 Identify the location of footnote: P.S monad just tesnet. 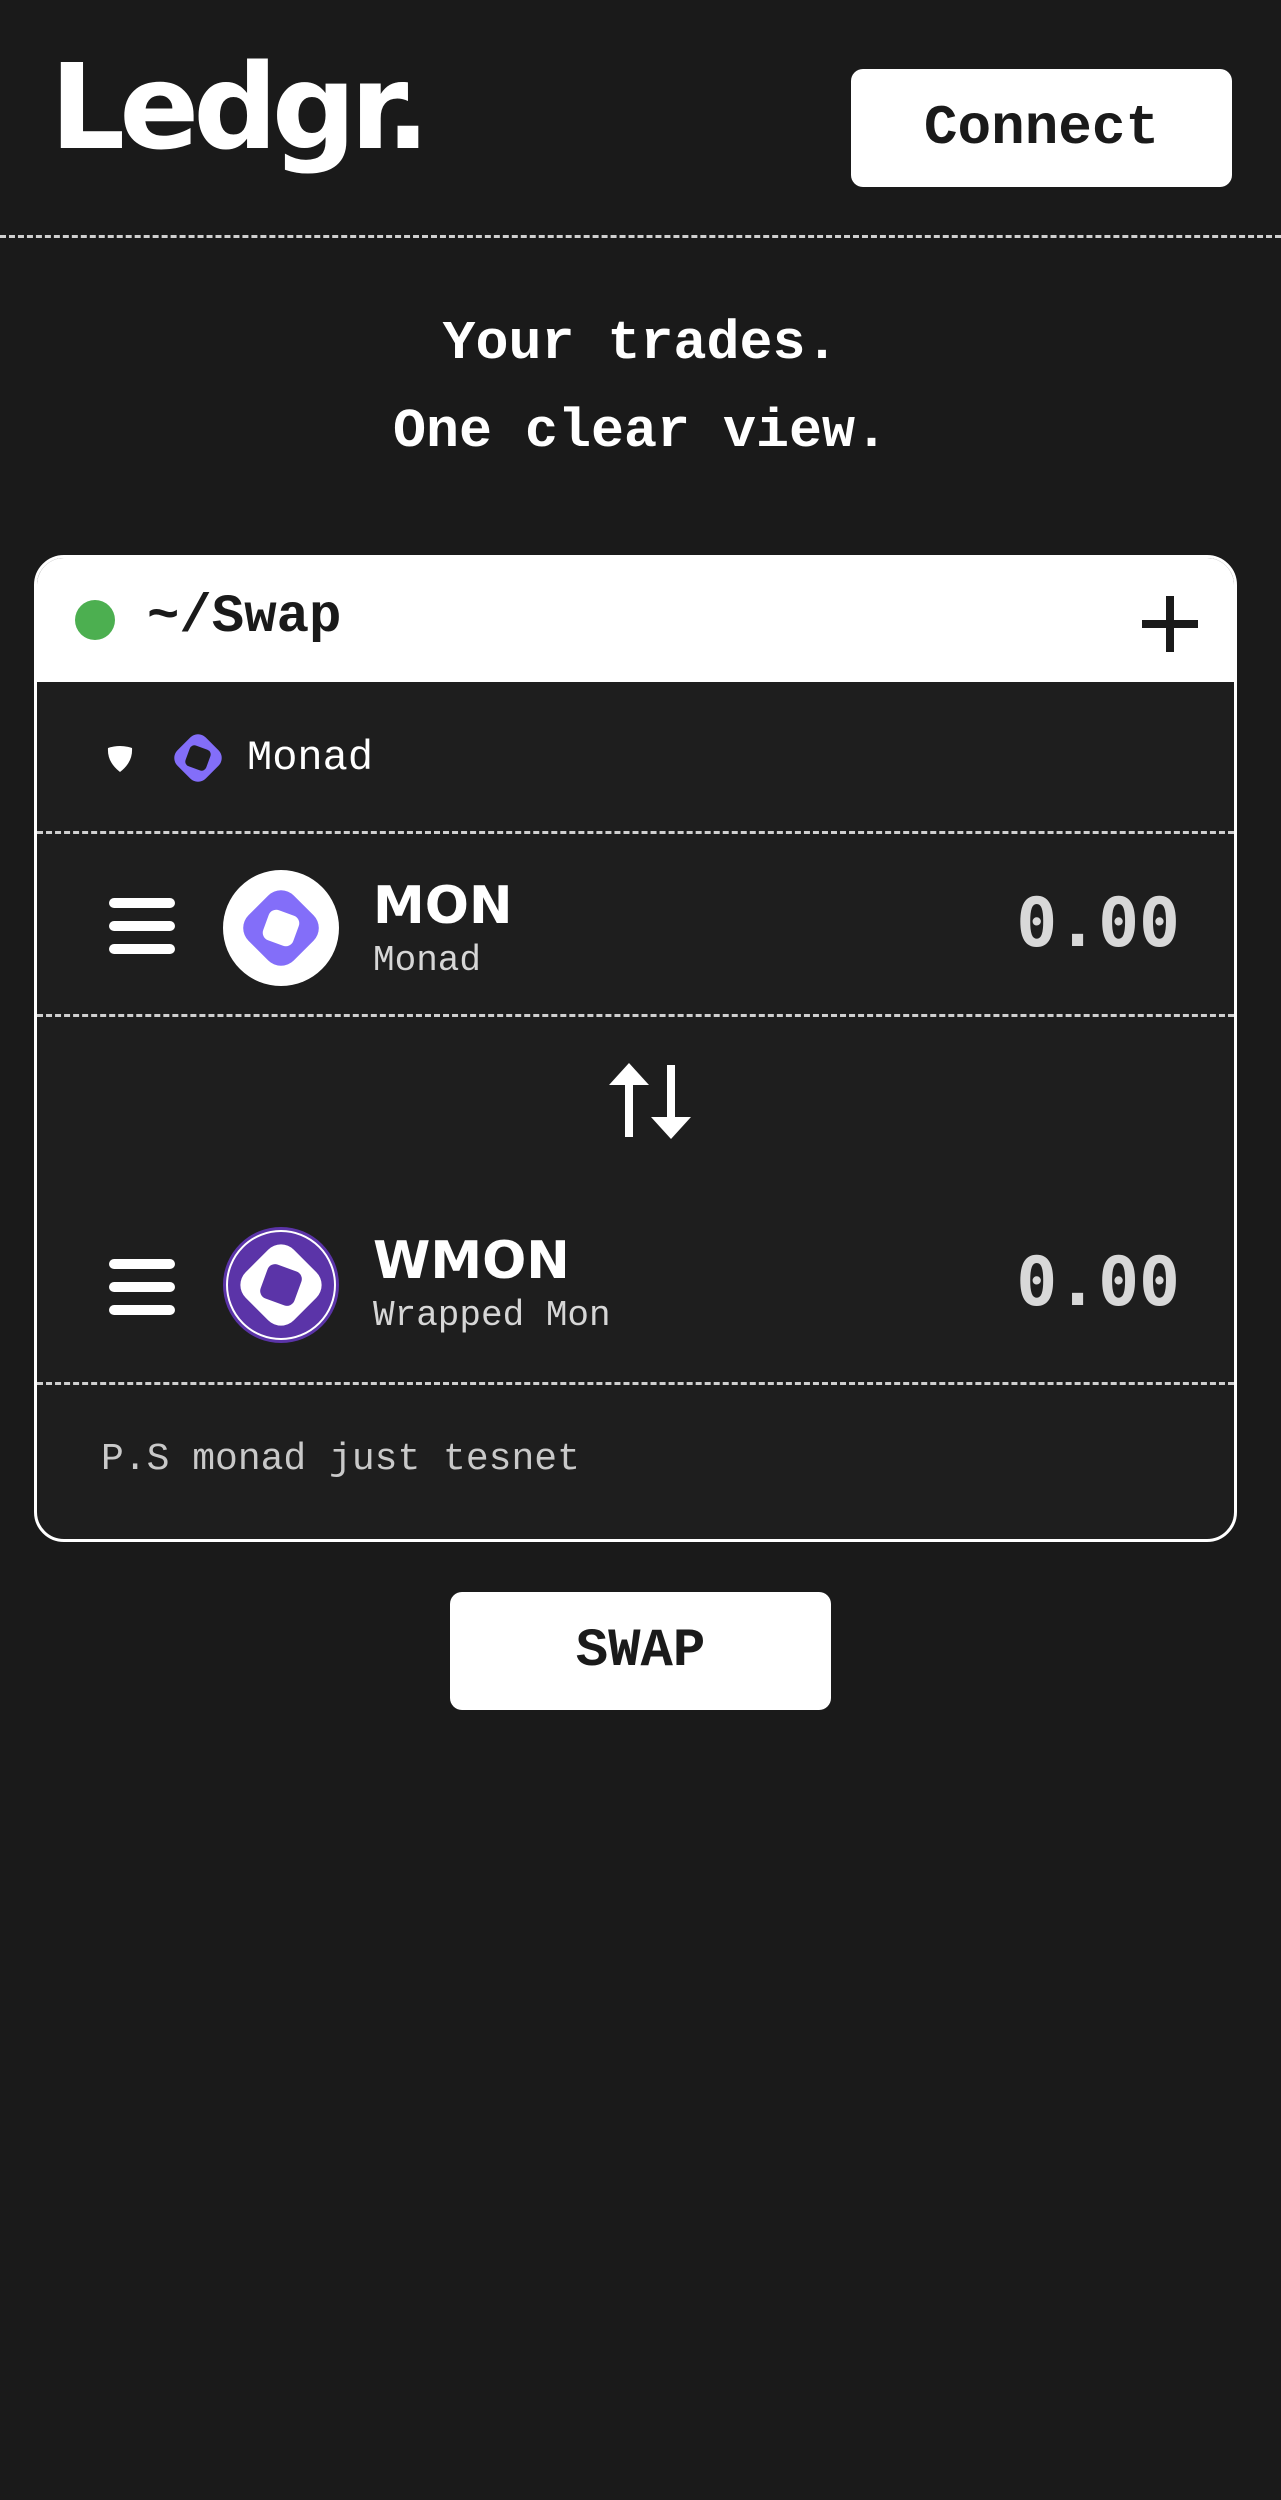
(340, 1459).